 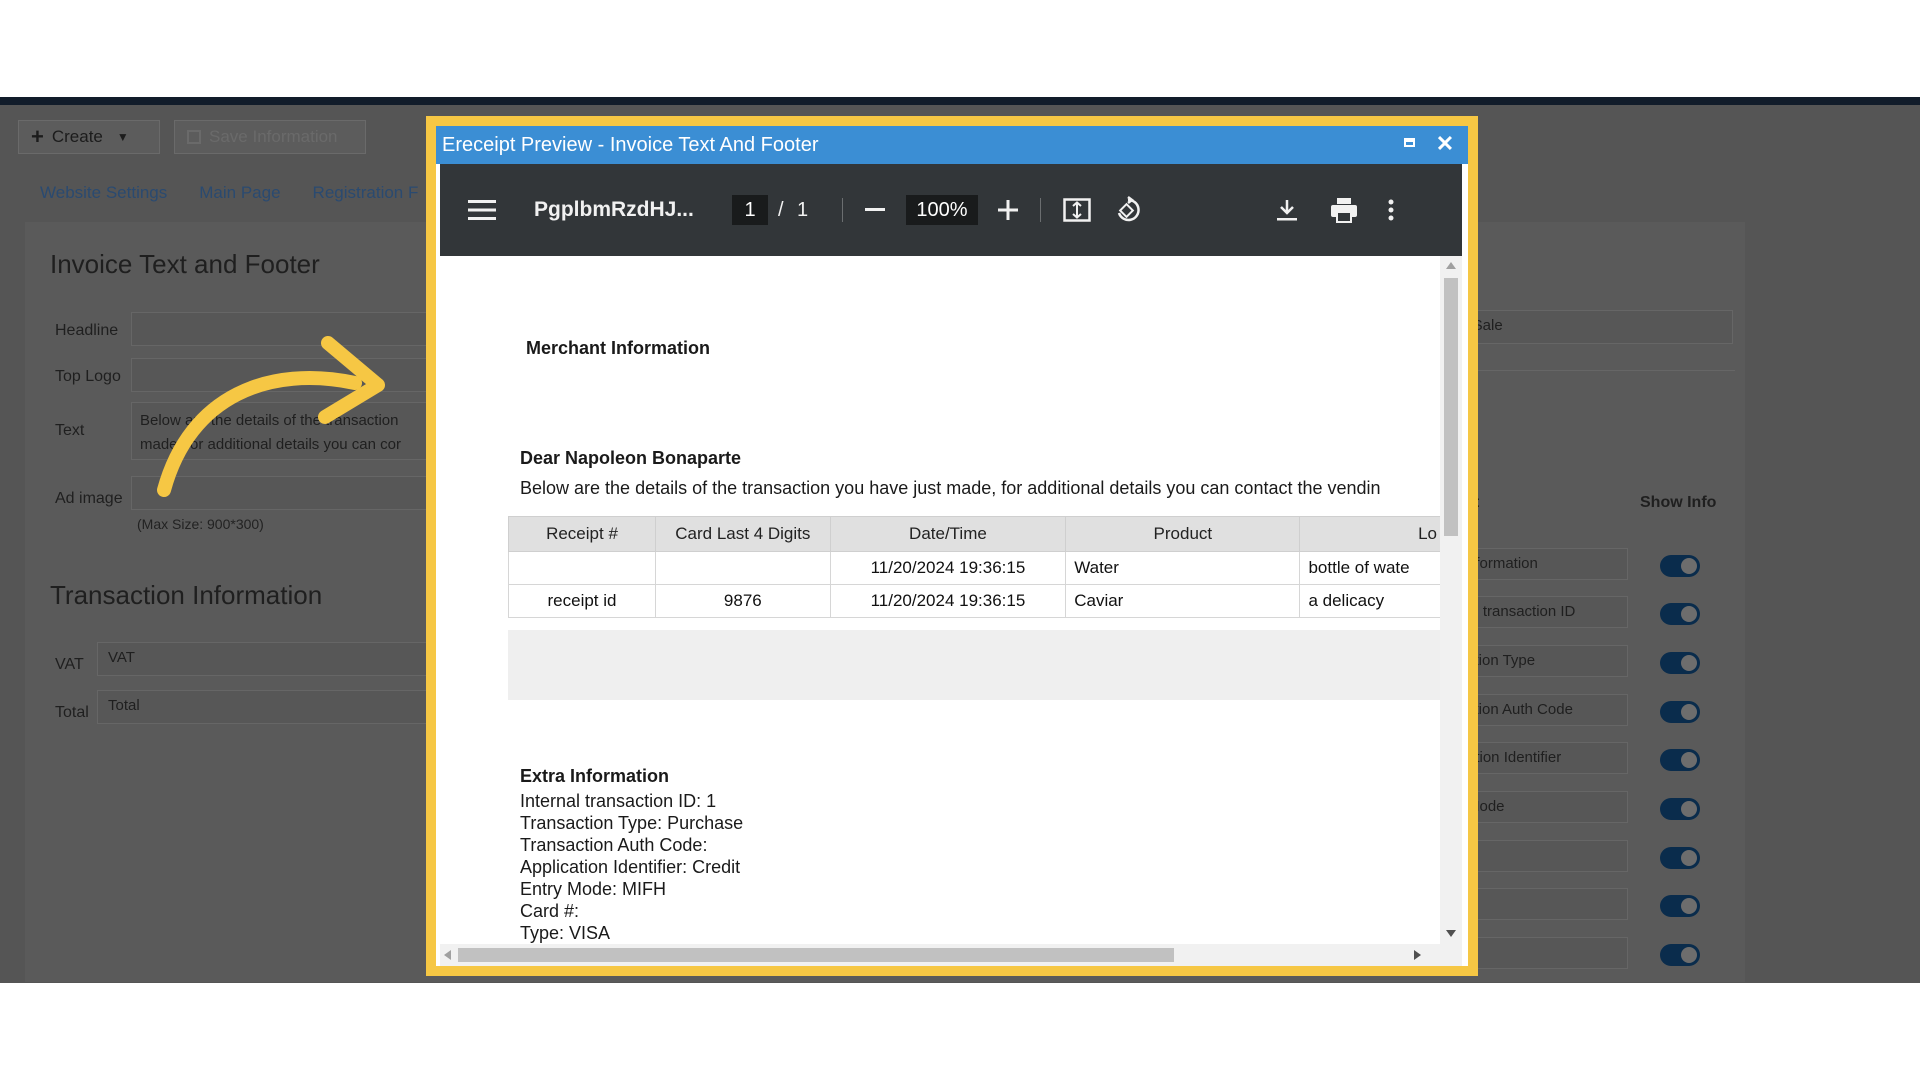 I want to click on headline-label: Headline, so click(x=87, y=330).